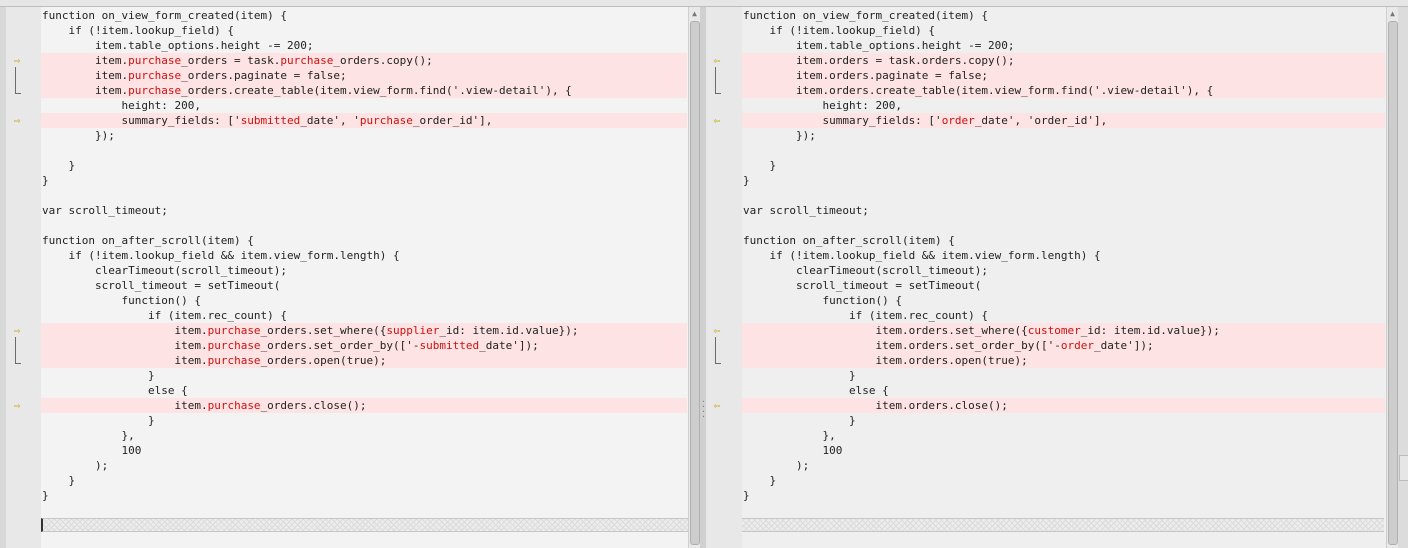 The image size is (1408, 548). What do you see at coordinates (364, 75) in the screenshot?
I see `code-line: item.purchase_orders.paginate = false;` at bounding box center [364, 75].